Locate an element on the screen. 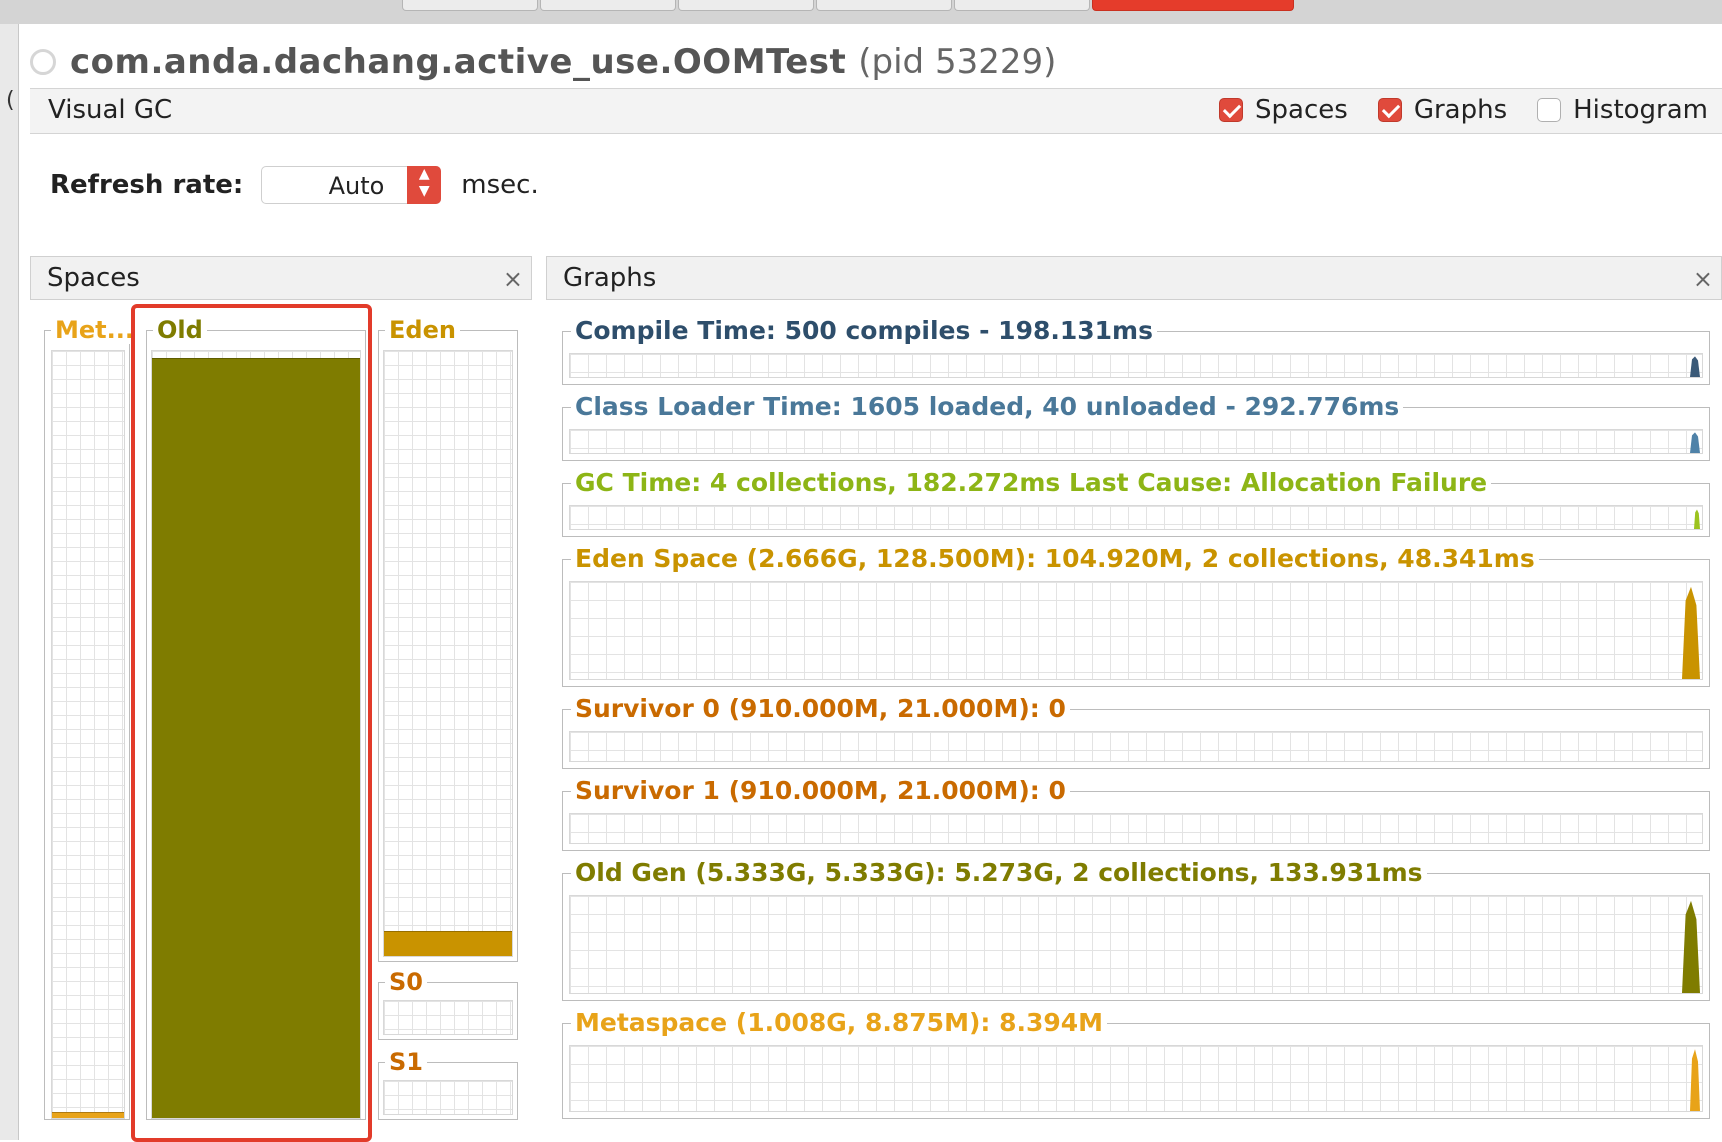 This screenshot has height=1142, width=1722. visual-gc-bar: Visual GC Spaces Graphs Histogram is located at coordinates (876, 111).